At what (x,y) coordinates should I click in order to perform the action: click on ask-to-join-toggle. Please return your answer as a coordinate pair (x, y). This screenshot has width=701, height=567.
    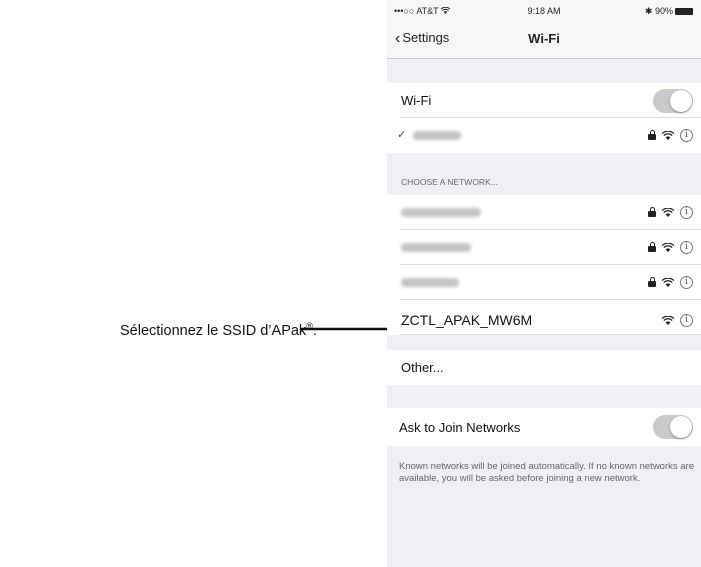
    Looking at the image, I should click on (673, 427).